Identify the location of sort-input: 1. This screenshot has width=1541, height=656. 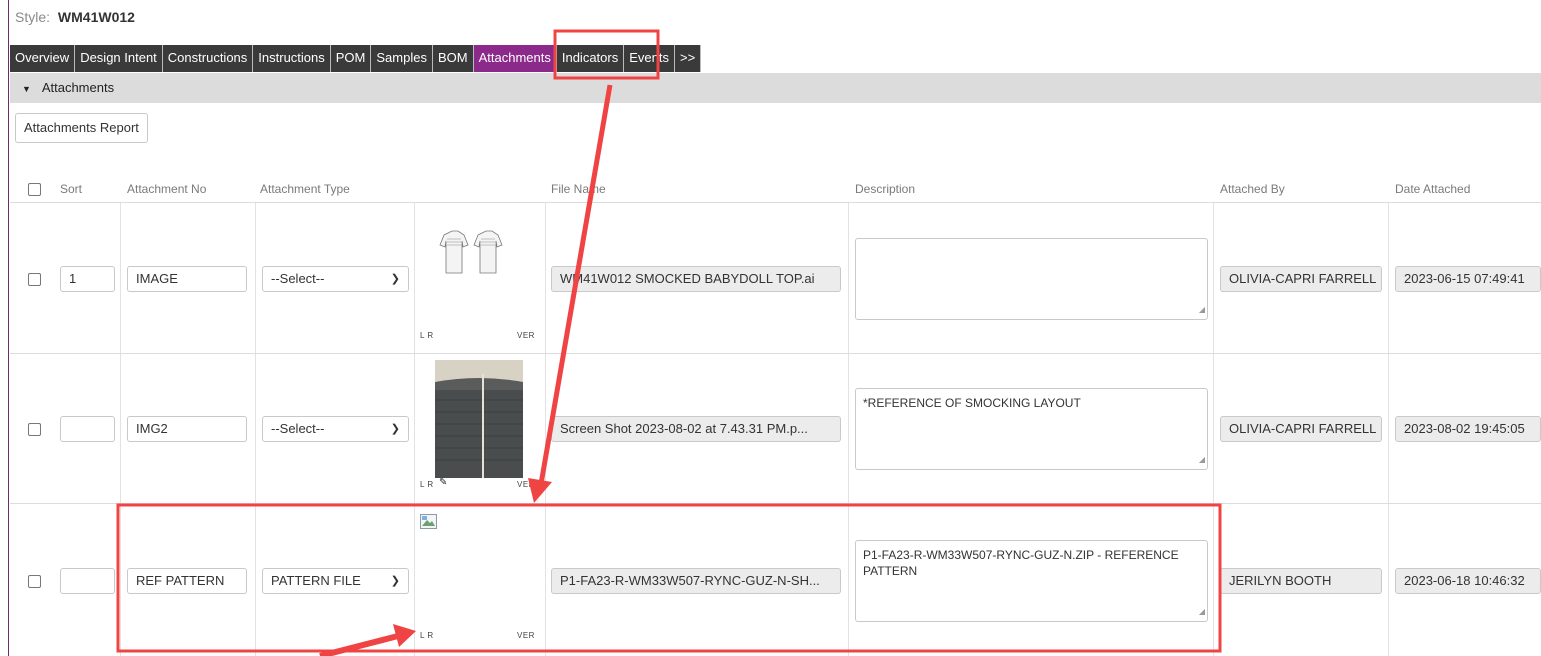
(87, 279).